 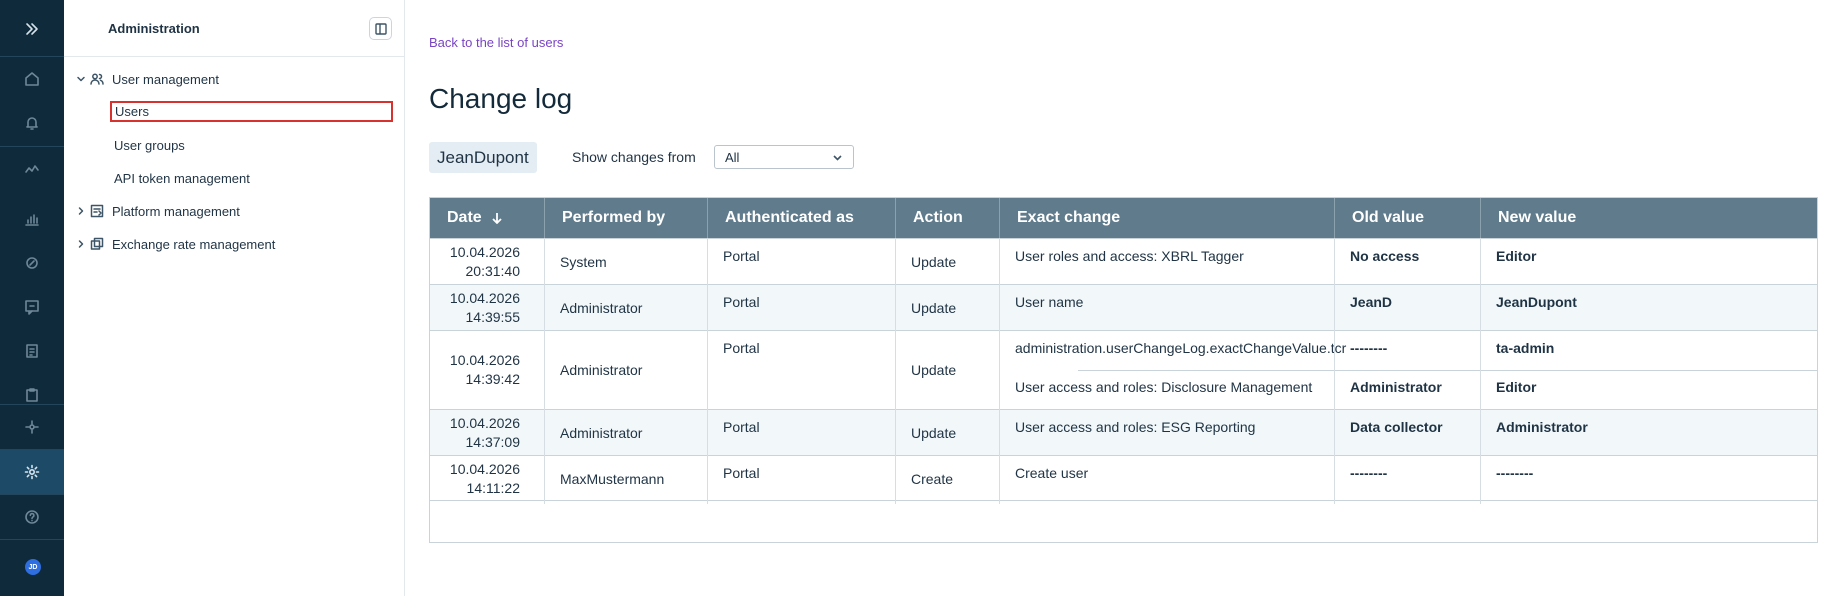 What do you see at coordinates (194, 244) in the screenshot?
I see `sidebar-item-label: Exchange rate management` at bounding box center [194, 244].